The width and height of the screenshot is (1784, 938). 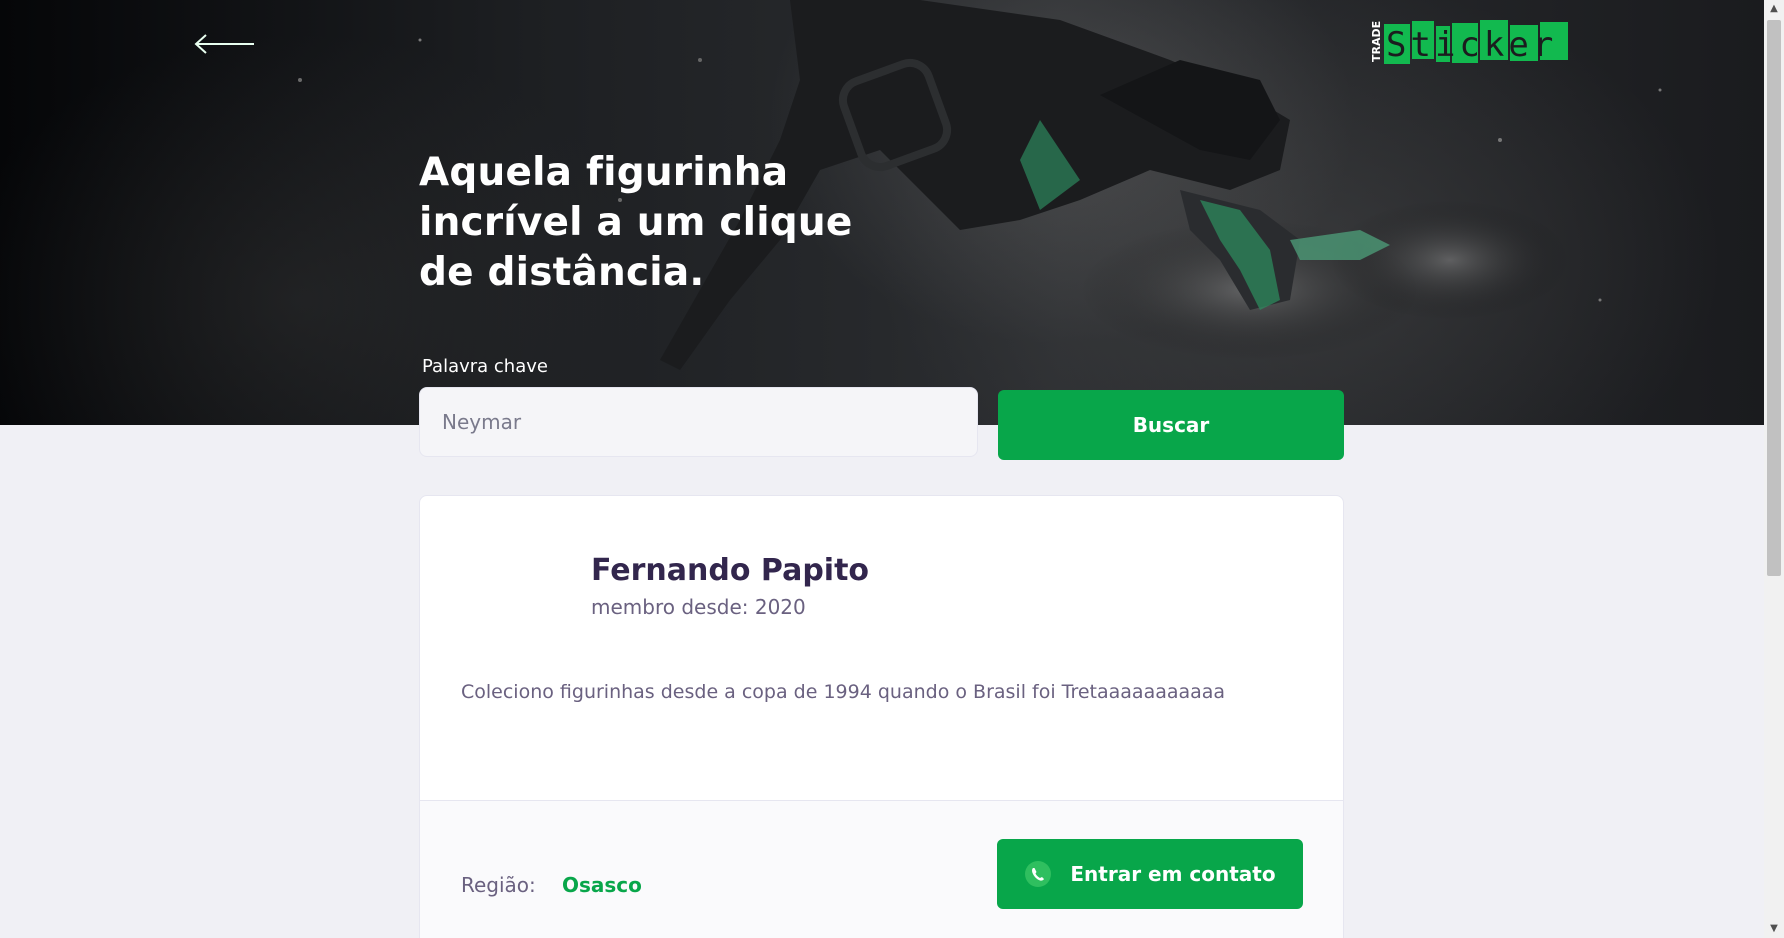 What do you see at coordinates (1774, 929) in the screenshot?
I see `scroll-down-arrow-icon: ▼` at bounding box center [1774, 929].